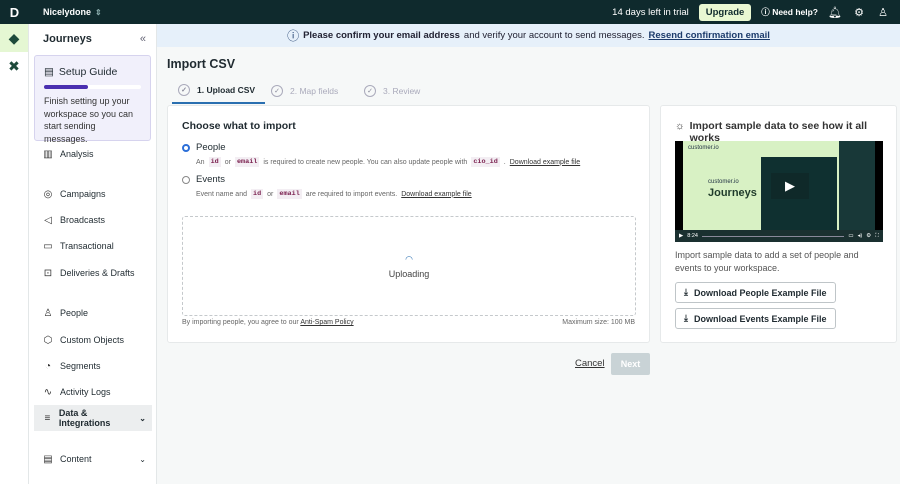  What do you see at coordinates (76, 459) in the screenshot?
I see `sidebar-item-label: Content` at bounding box center [76, 459].